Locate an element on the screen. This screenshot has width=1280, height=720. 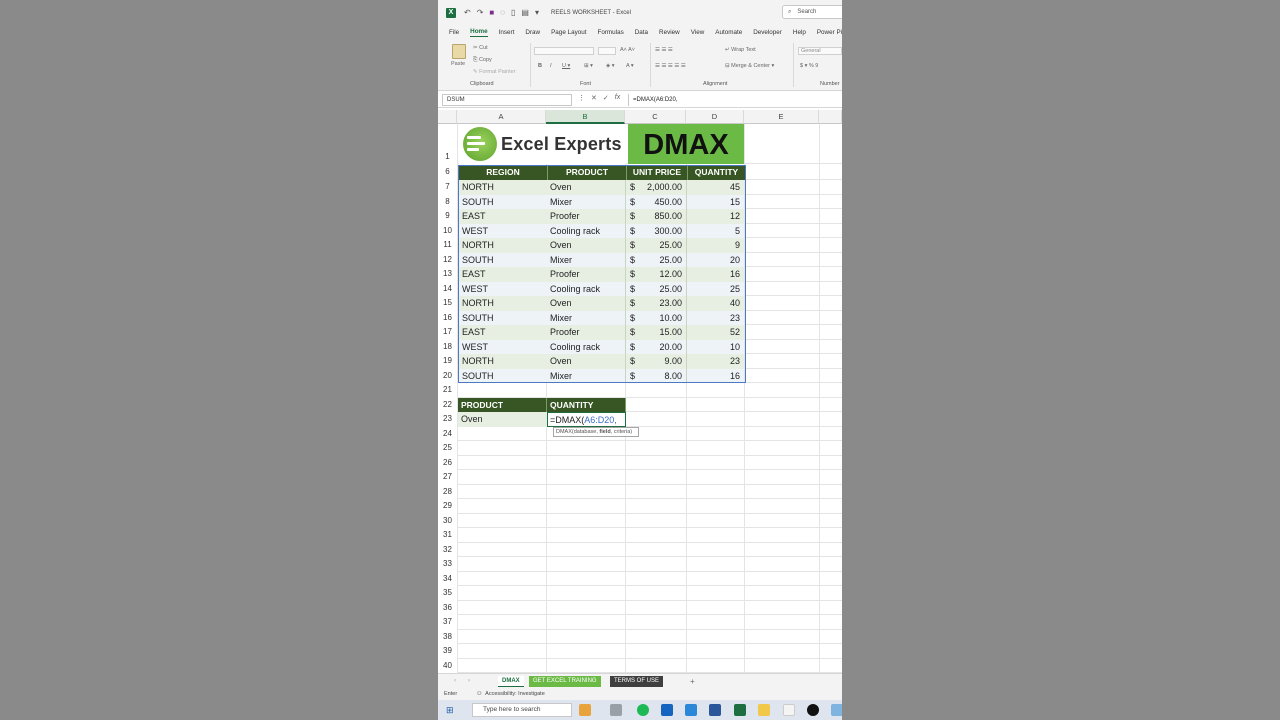
app-icon is located at coordinates (836, 710).